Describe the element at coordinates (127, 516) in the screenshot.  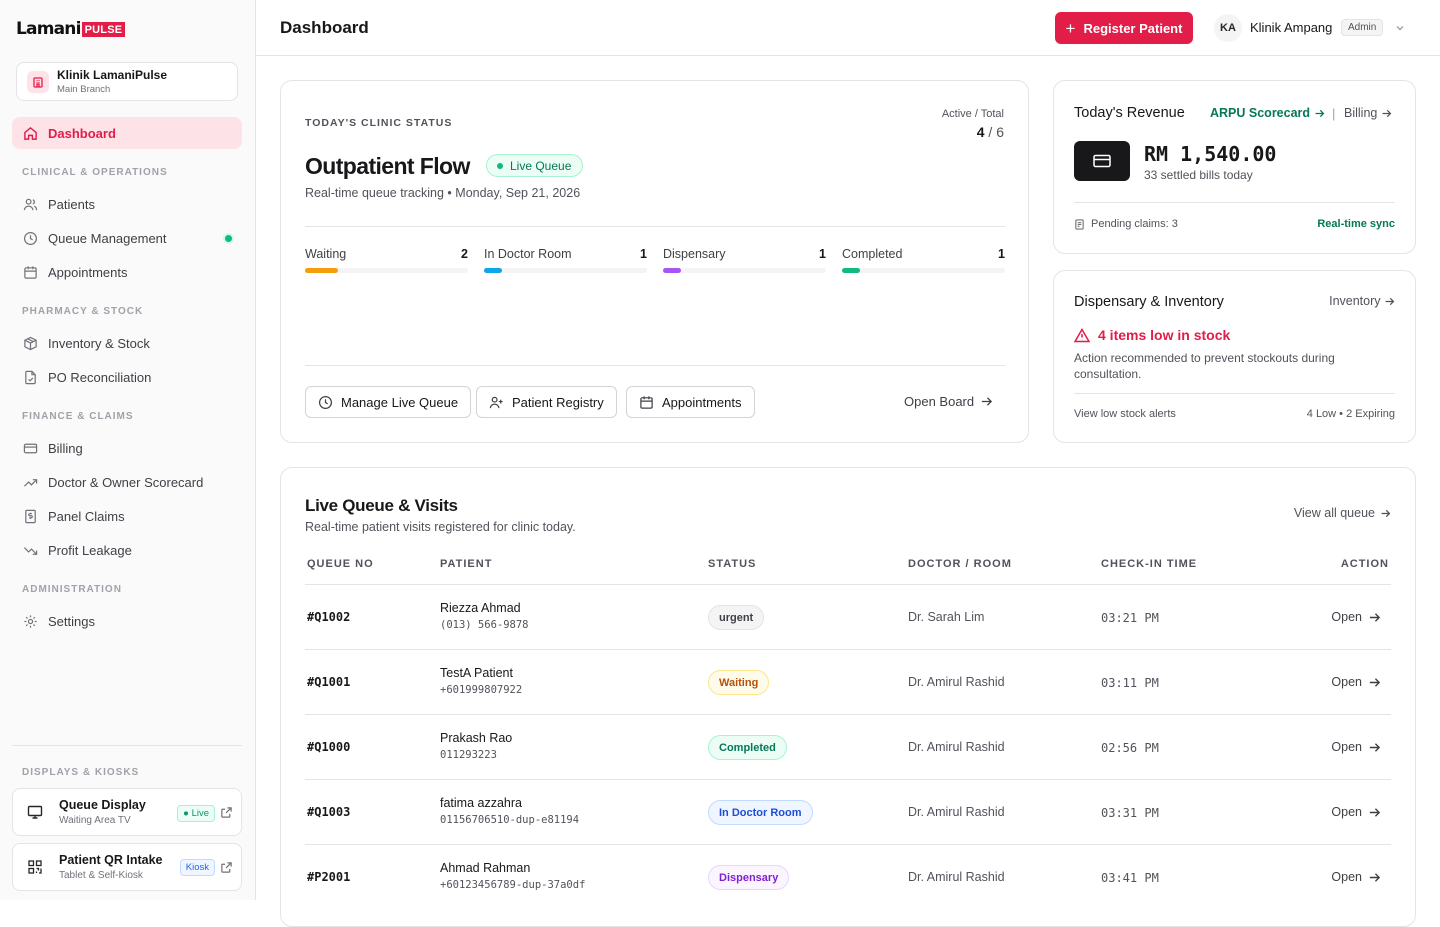
I see `sidebar-item-panel-claims: Panel Claims` at that location.